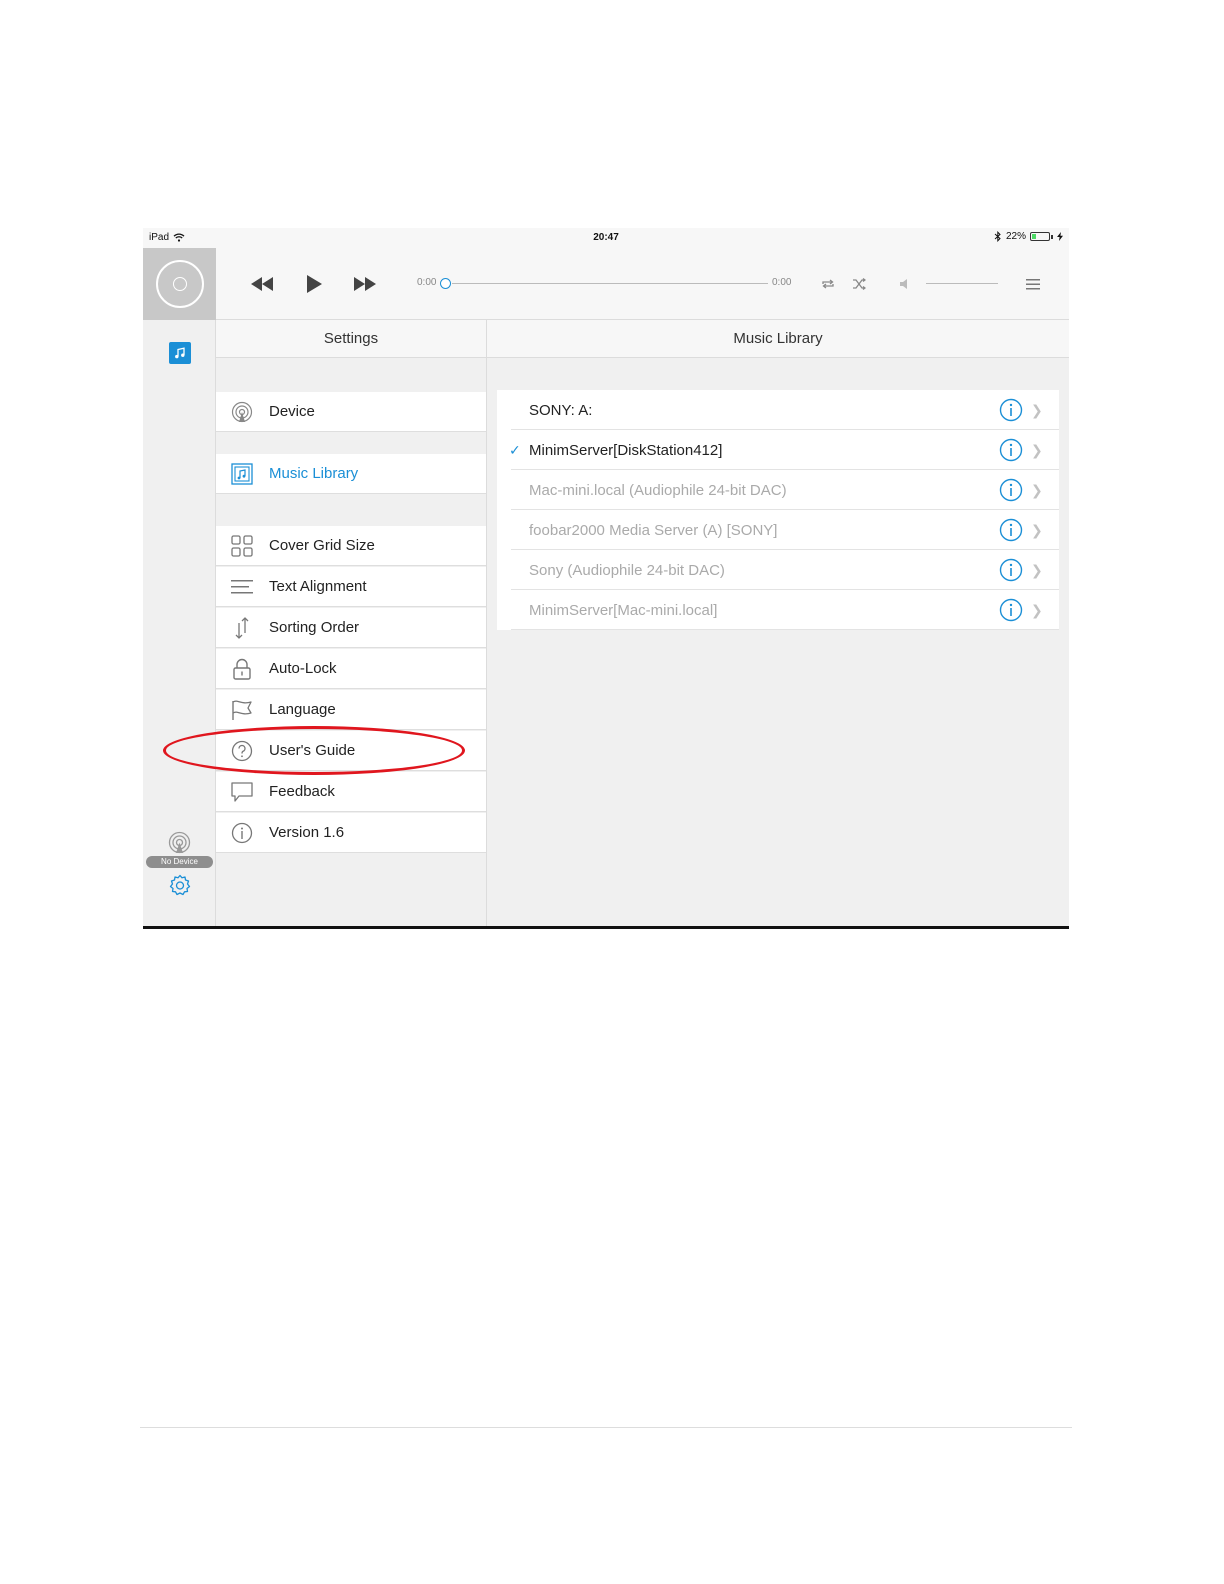 This screenshot has height=1584, width=1224. What do you see at coordinates (997, 236) in the screenshot?
I see `bluetooth-icon` at bounding box center [997, 236].